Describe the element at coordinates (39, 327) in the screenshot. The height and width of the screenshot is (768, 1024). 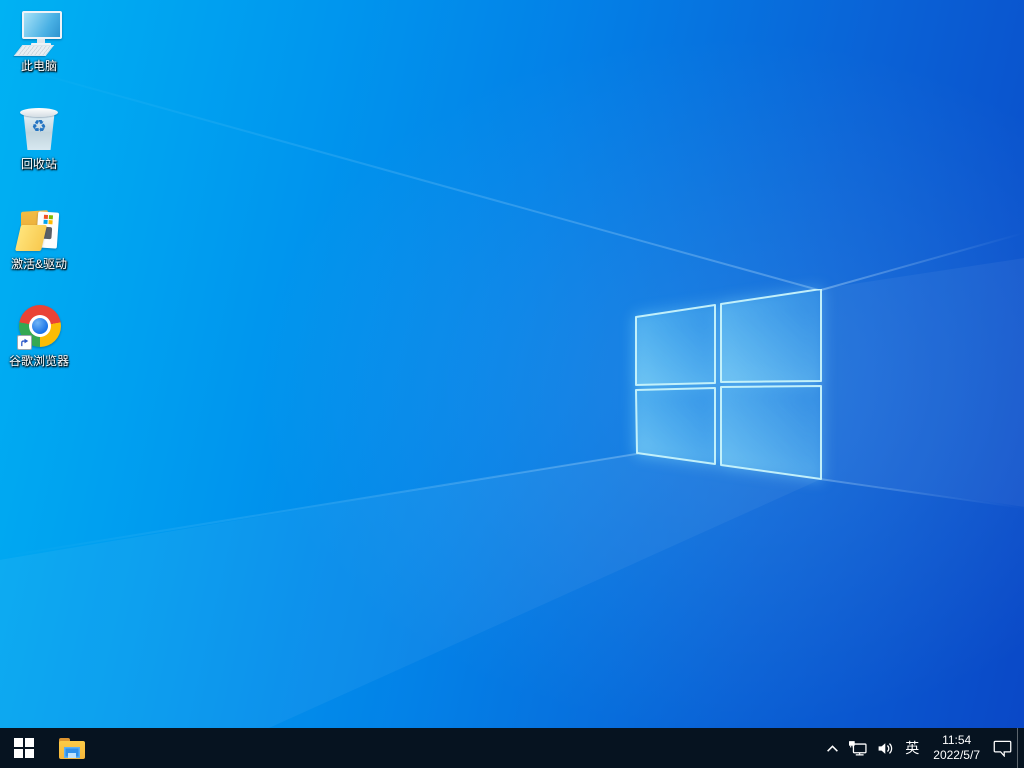
I see `chrome-icon` at that location.